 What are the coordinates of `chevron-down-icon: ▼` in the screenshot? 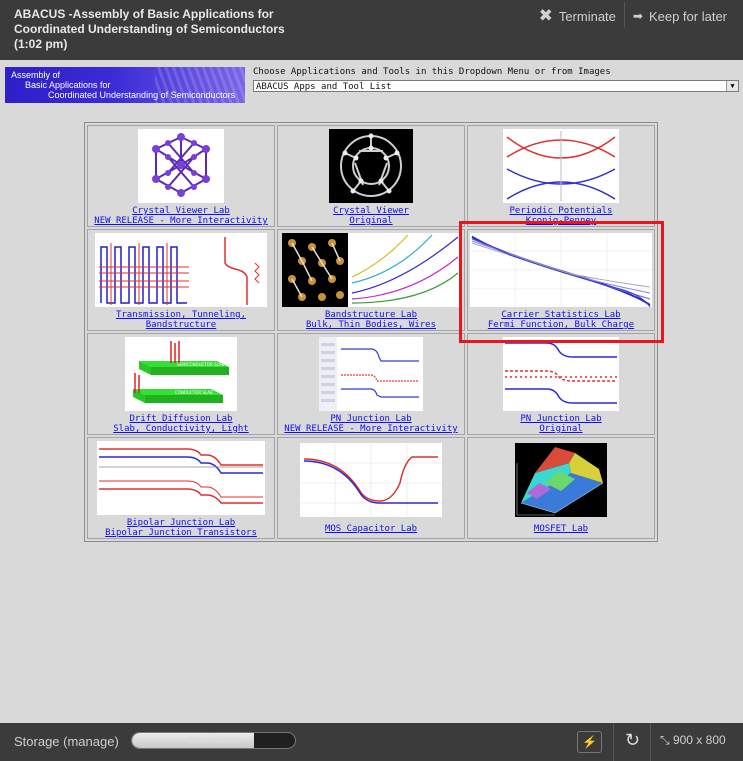 It's located at (732, 86).